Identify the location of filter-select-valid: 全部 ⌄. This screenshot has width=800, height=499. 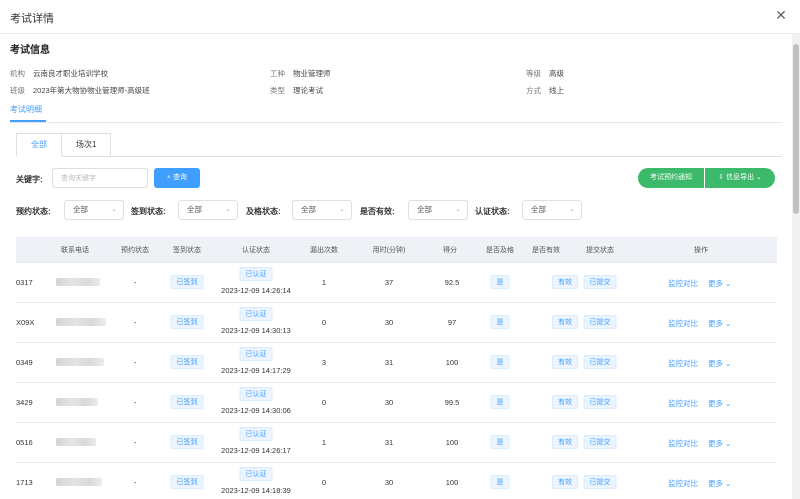
(438, 210).